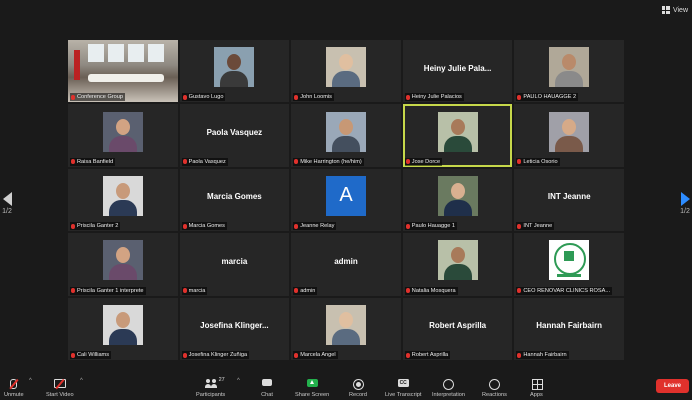  I want to click on start-video-button: Start Video, so click(60, 388).